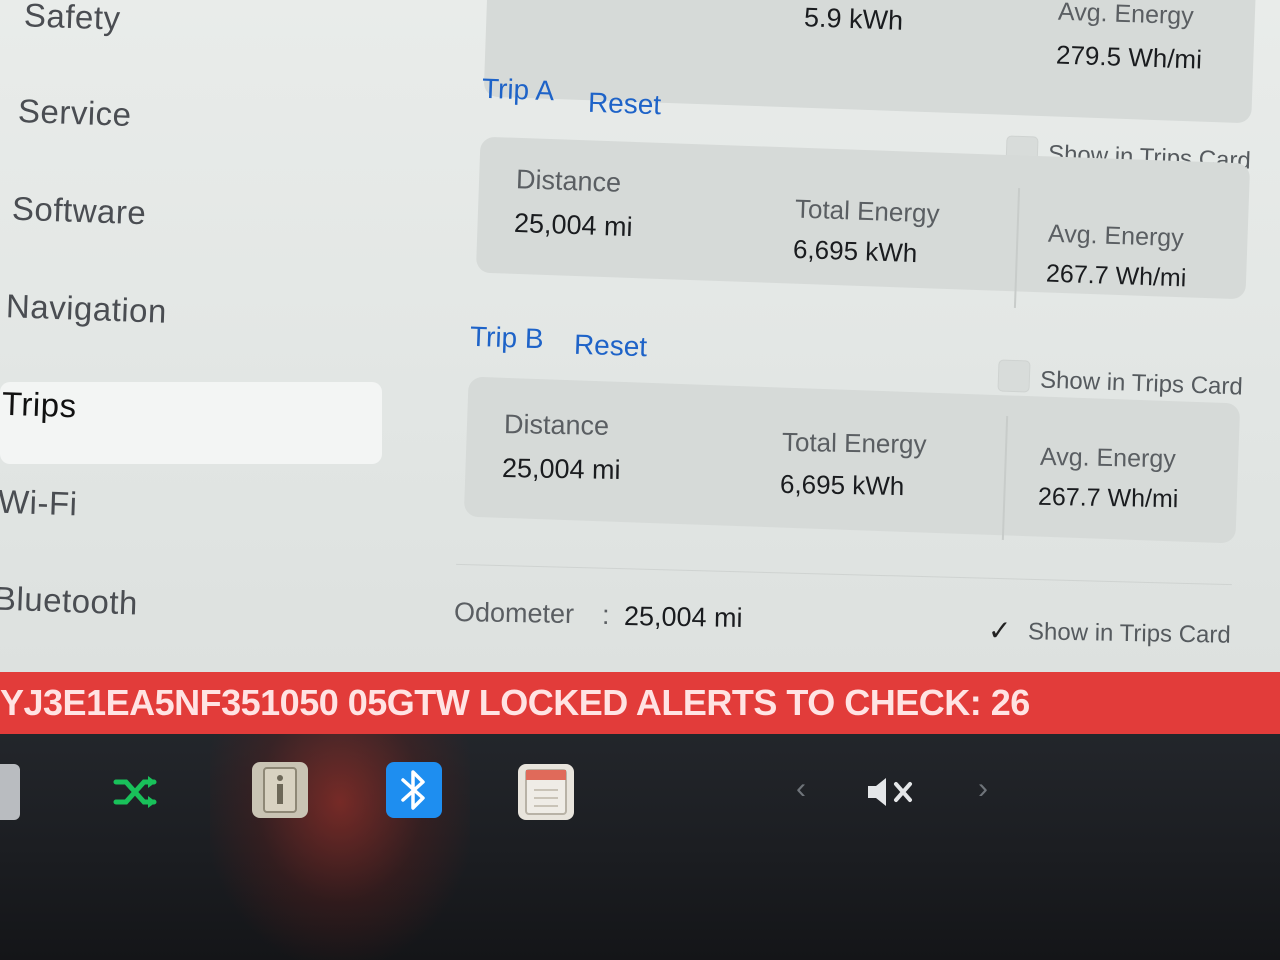  What do you see at coordinates (854, 443) in the screenshot?
I see `trip-b-energy-label: Total Energy` at bounding box center [854, 443].